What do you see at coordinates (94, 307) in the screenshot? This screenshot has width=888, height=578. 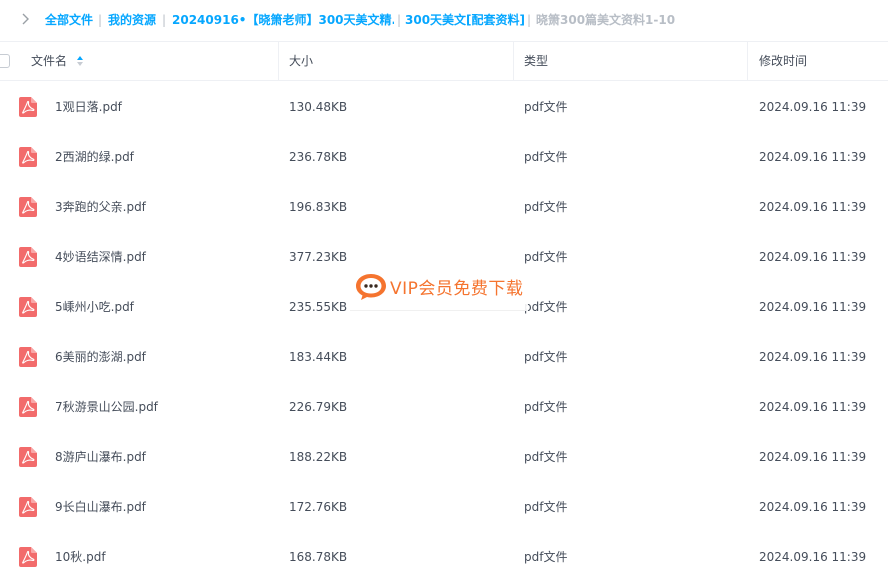 I see `file-name: 5嵊州小吃.pdf` at bounding box center [94, 307].